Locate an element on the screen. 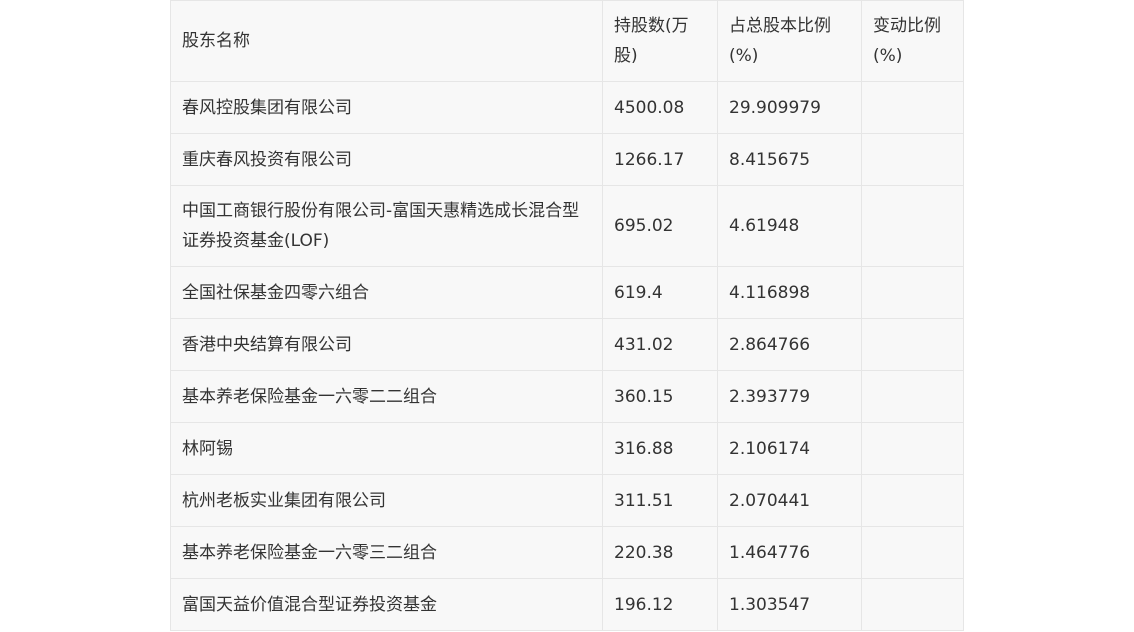 This screenshot has width=1134, height=632. header-shareholder-name: 股东名称 is located at coordinates (386, 41).